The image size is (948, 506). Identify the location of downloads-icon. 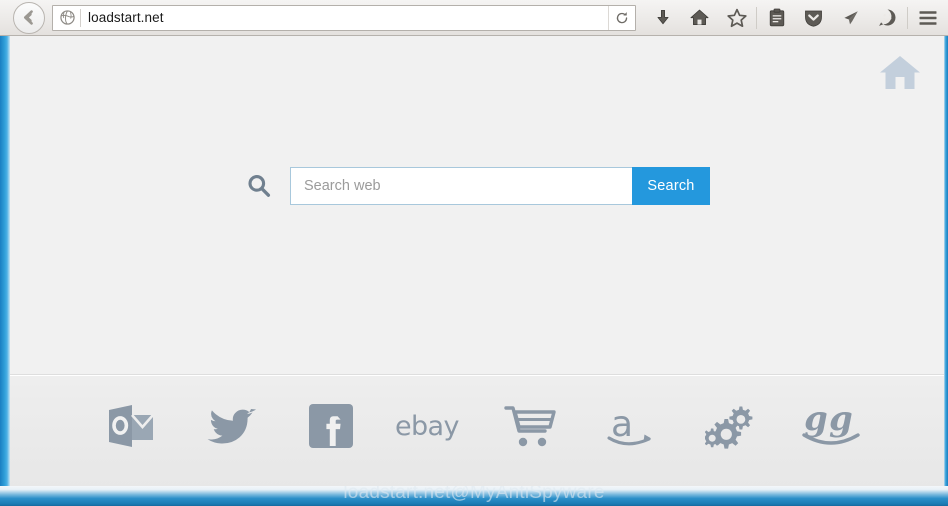
(662, 16).